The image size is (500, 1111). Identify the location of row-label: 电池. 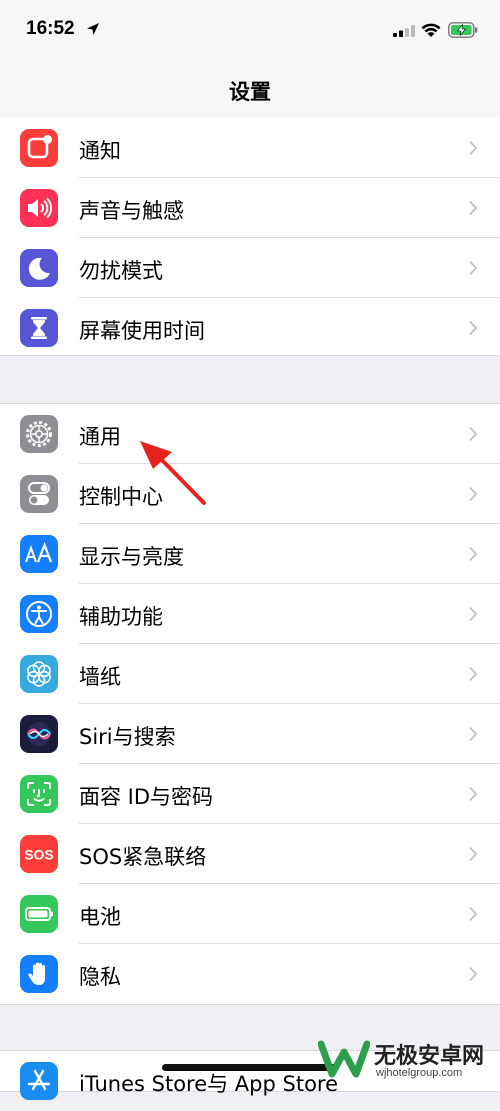
(100, 917).